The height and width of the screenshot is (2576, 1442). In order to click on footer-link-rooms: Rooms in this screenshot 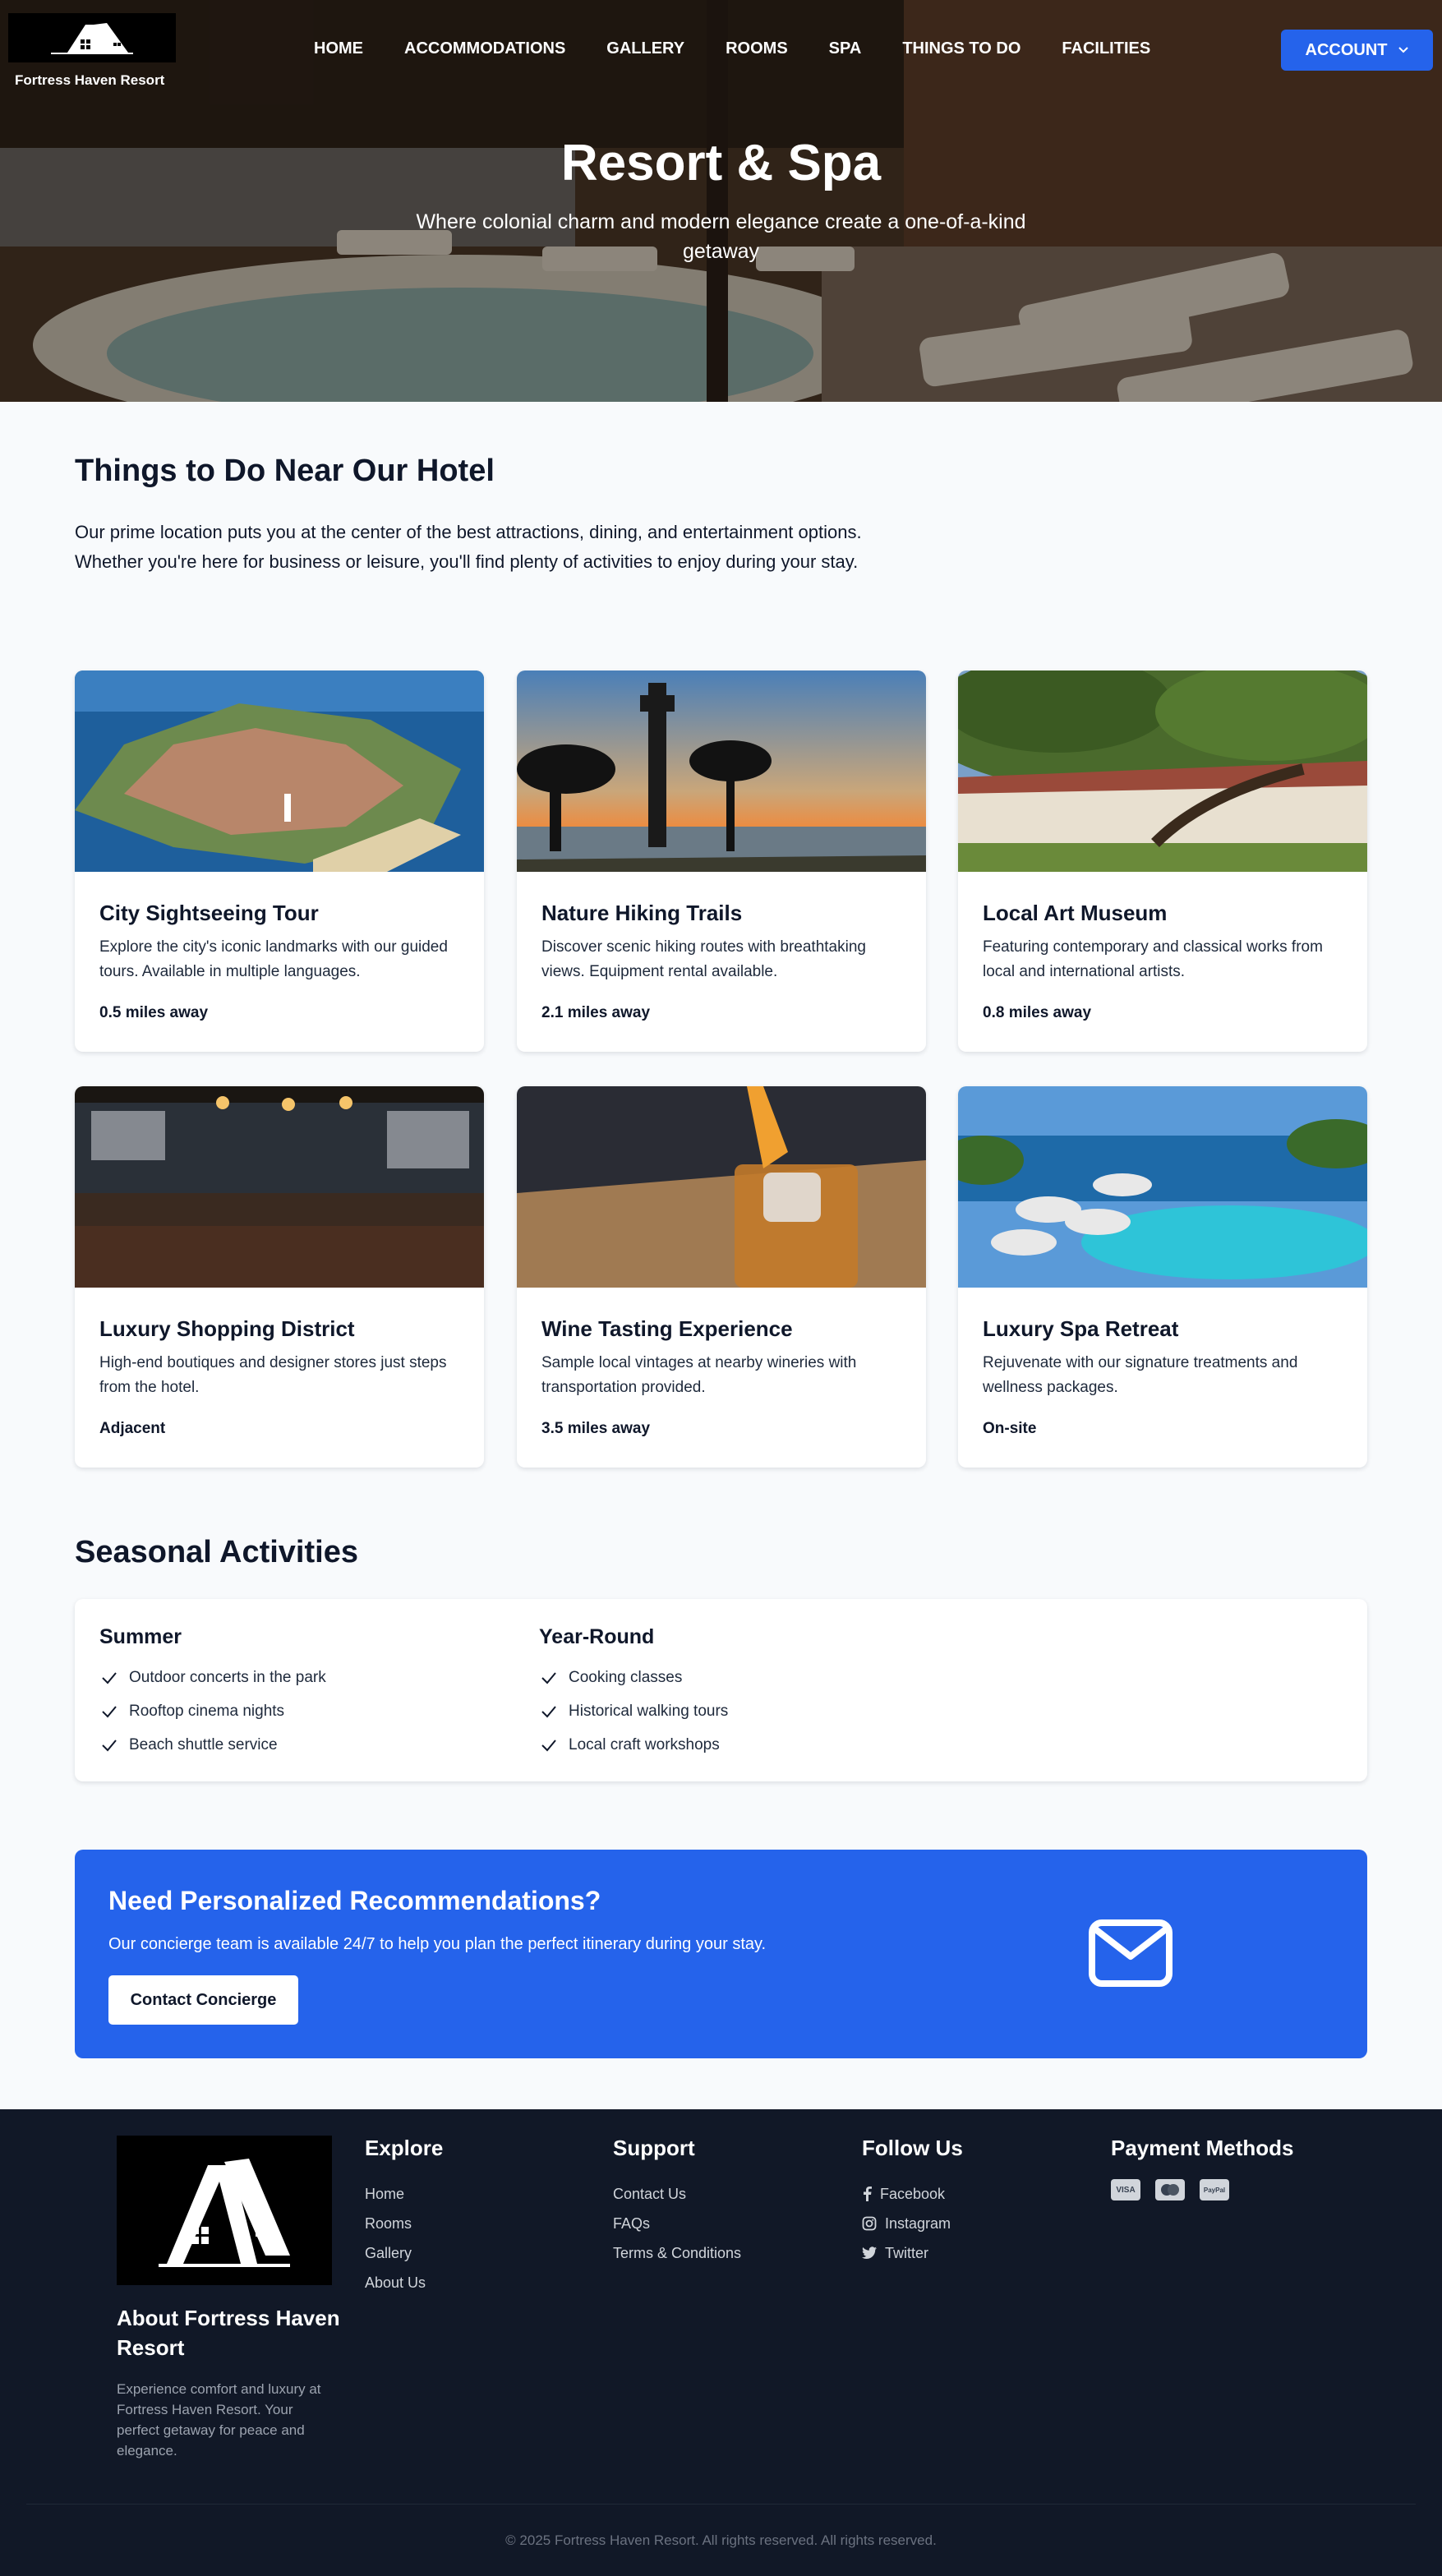, I will do `click(404, 2223)`.